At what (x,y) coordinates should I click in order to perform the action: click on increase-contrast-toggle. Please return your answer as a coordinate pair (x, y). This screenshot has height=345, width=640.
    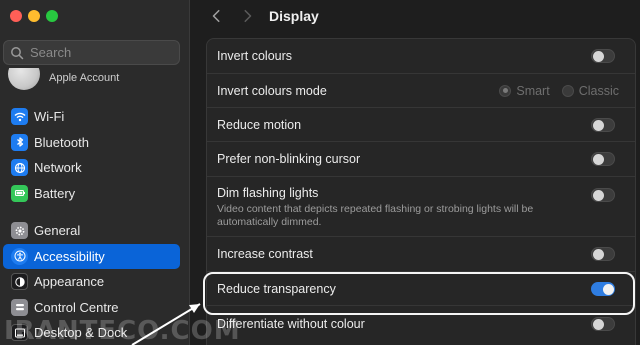
    Looking at the image, I should click on (603, 254).